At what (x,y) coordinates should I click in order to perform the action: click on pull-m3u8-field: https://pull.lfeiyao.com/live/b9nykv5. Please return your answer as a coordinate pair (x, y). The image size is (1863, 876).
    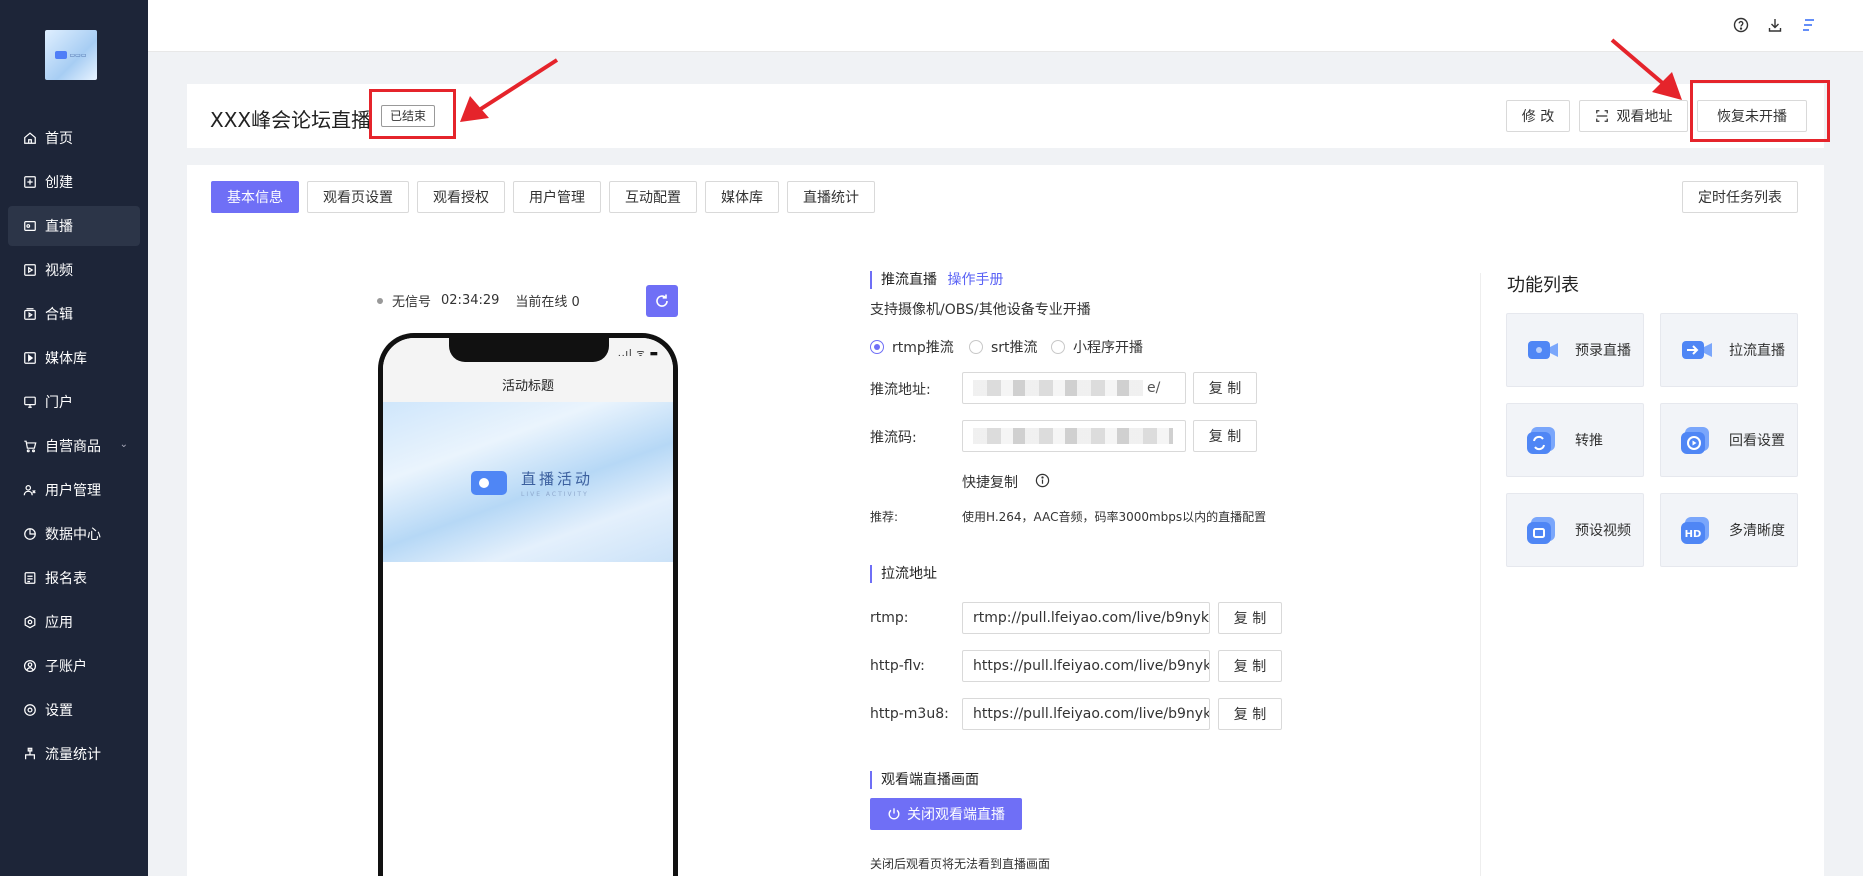
    Looking at the image, I should click on (1086, 714).